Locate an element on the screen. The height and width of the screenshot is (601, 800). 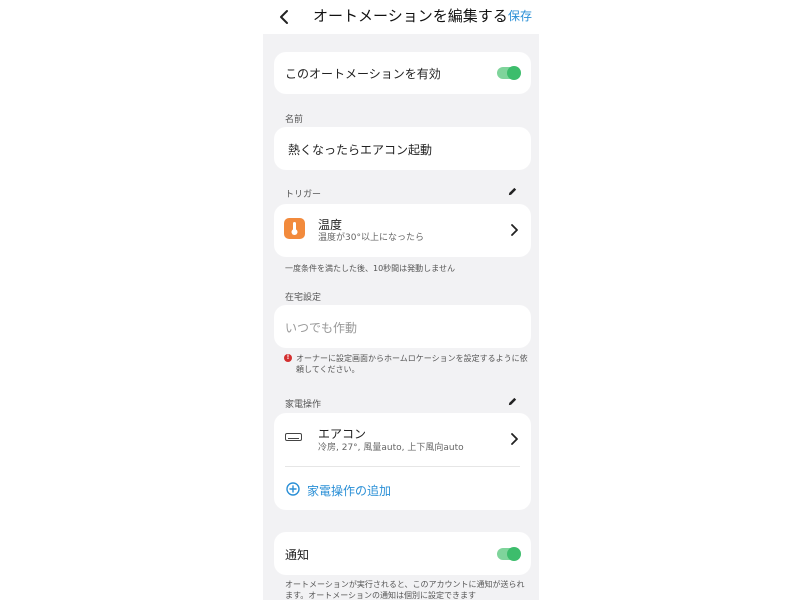
appliance-section-label: 家電操作 is located at coordinates (303, 405).